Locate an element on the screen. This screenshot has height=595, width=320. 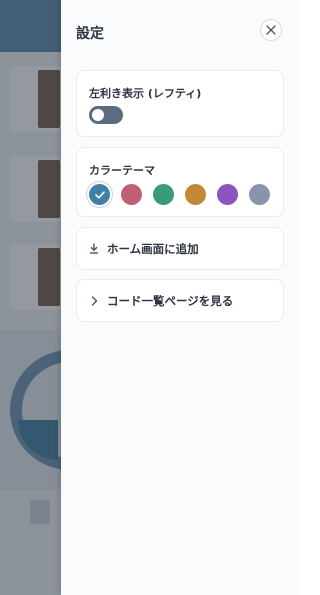
drawer-title: 設定 is located at coordinates (90, 34).